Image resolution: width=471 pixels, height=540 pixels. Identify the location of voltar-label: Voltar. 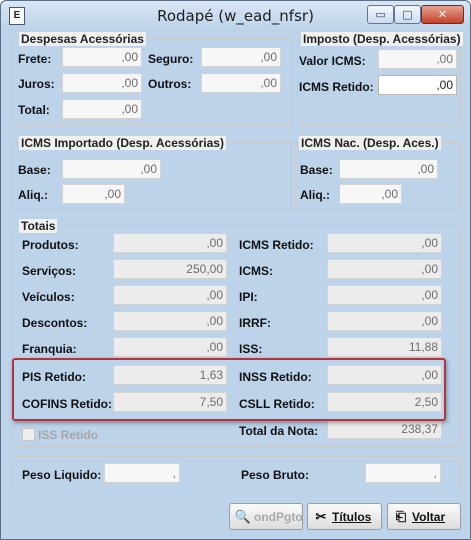
(429, 517).